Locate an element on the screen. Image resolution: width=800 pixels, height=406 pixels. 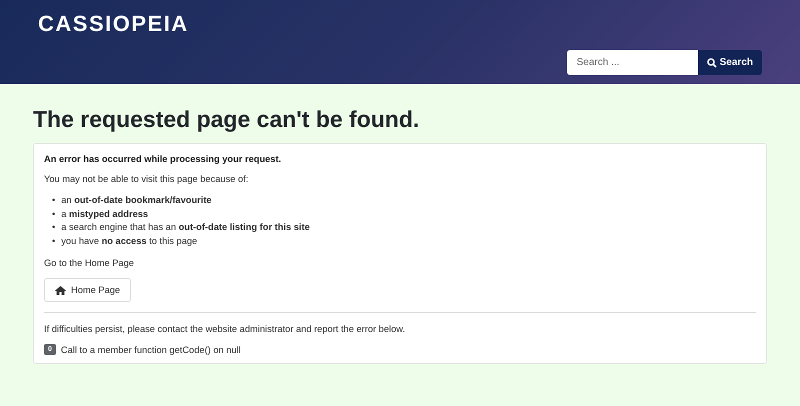
search-button: Search is located at coordinates (730, 62).